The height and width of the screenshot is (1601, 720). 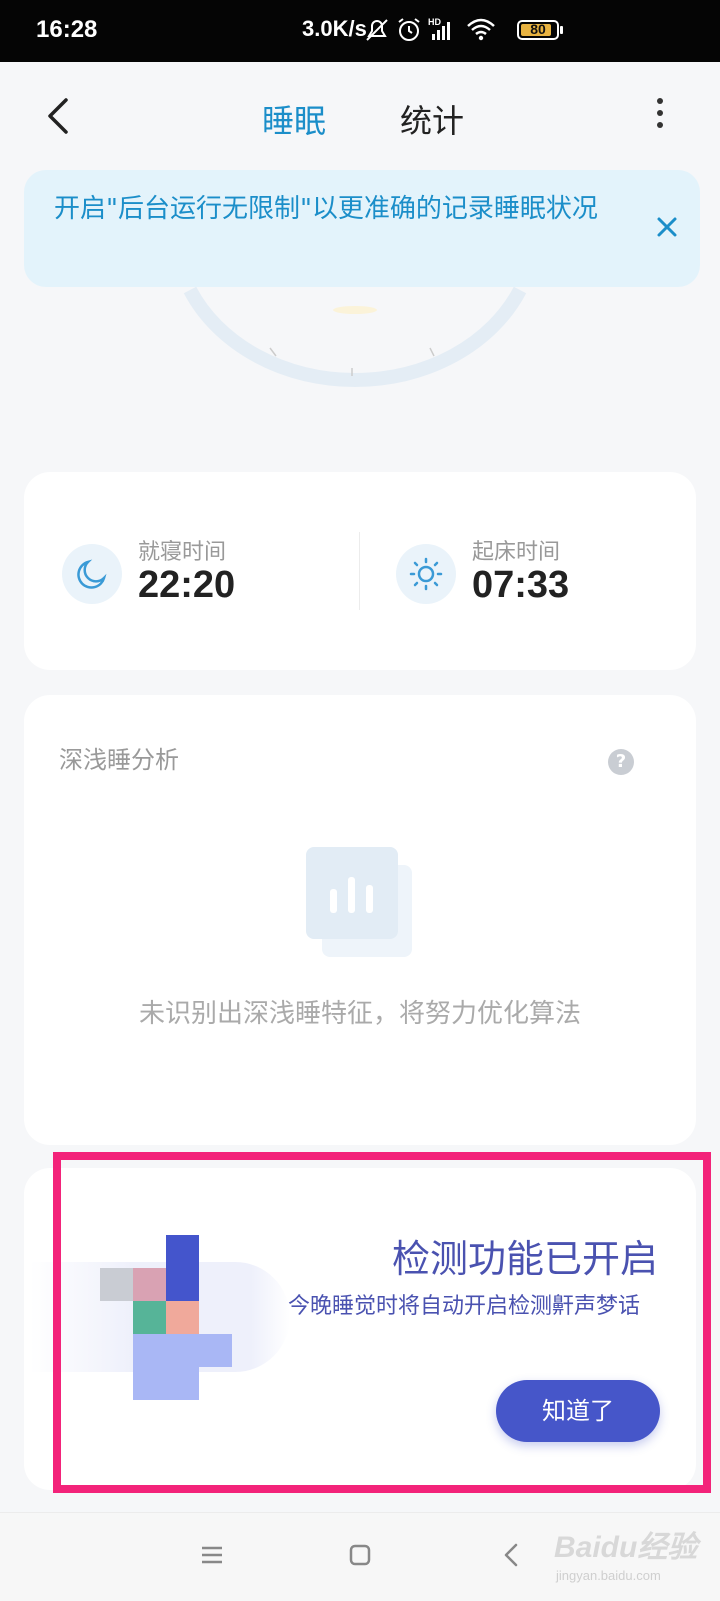 I want to click on help-icon: ?, so click(x=621, y=762).